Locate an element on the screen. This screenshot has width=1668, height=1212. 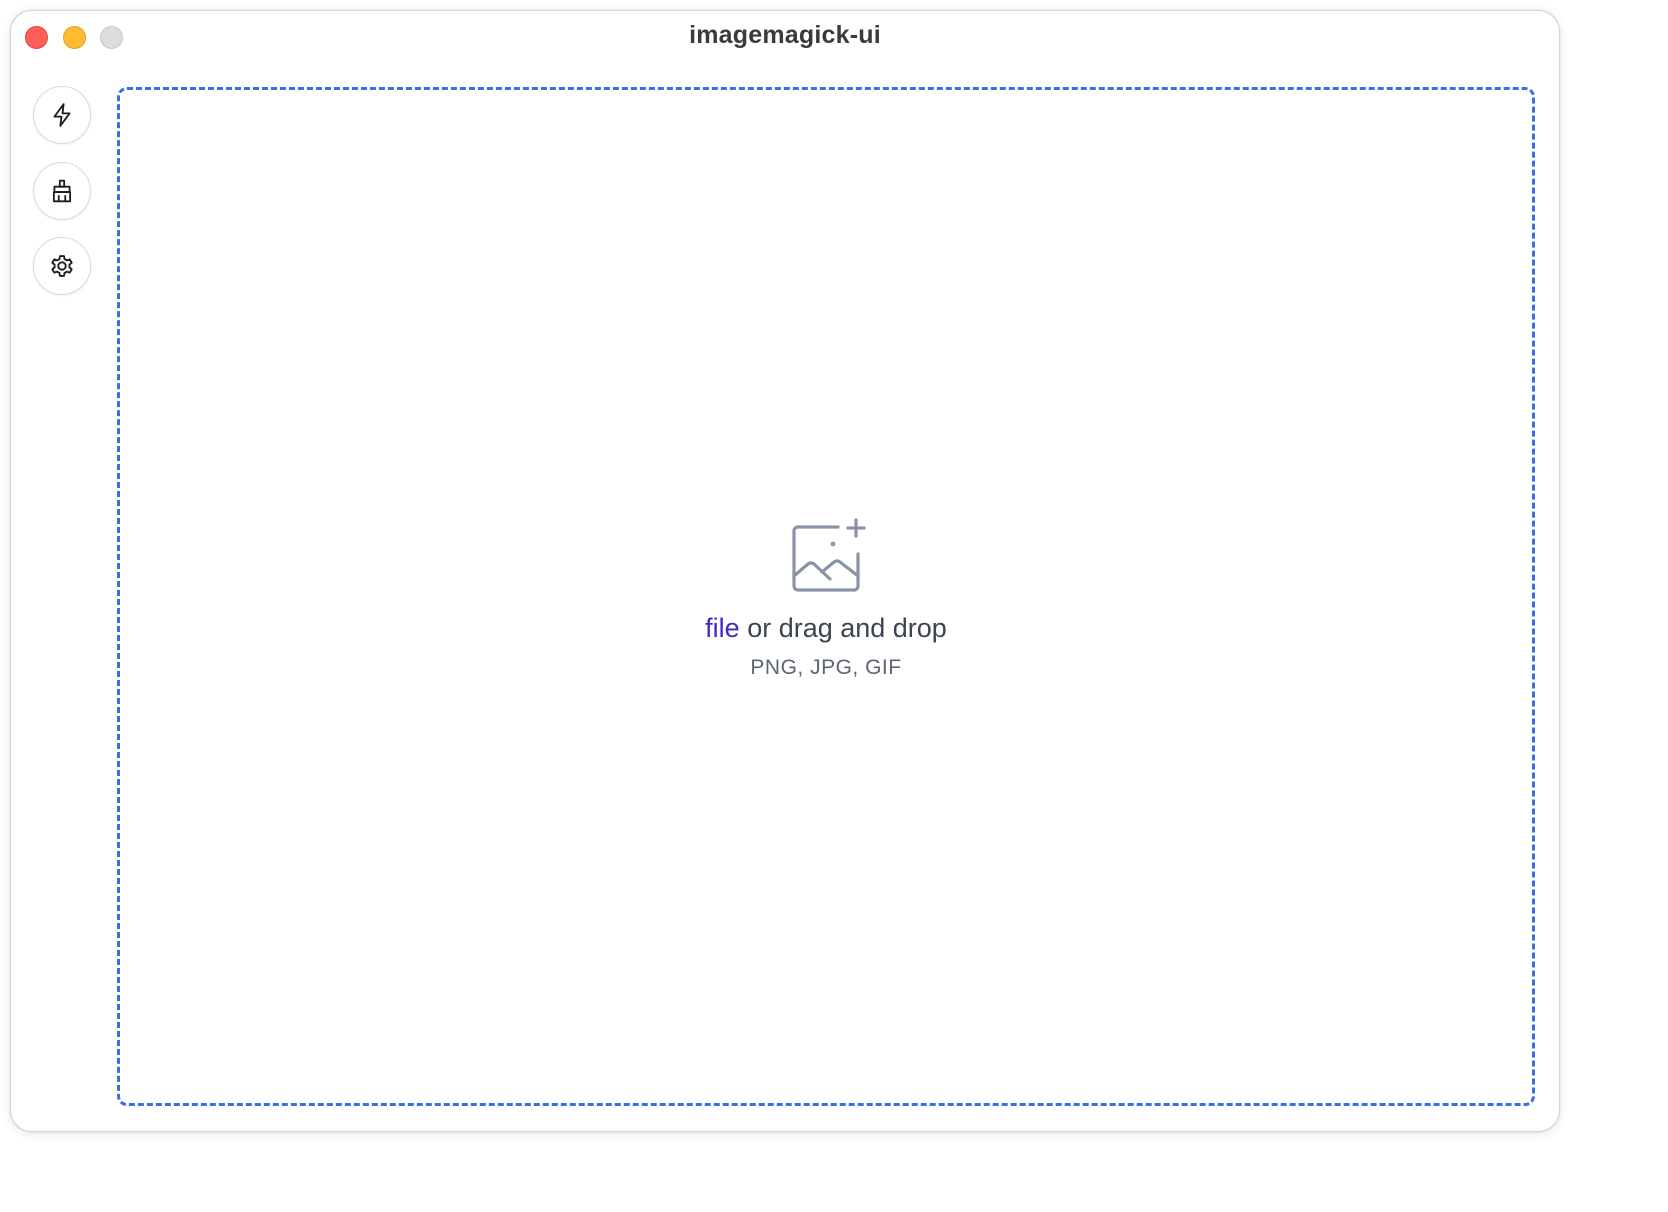
choose-file-link: file is located at coordinates (722, 628).